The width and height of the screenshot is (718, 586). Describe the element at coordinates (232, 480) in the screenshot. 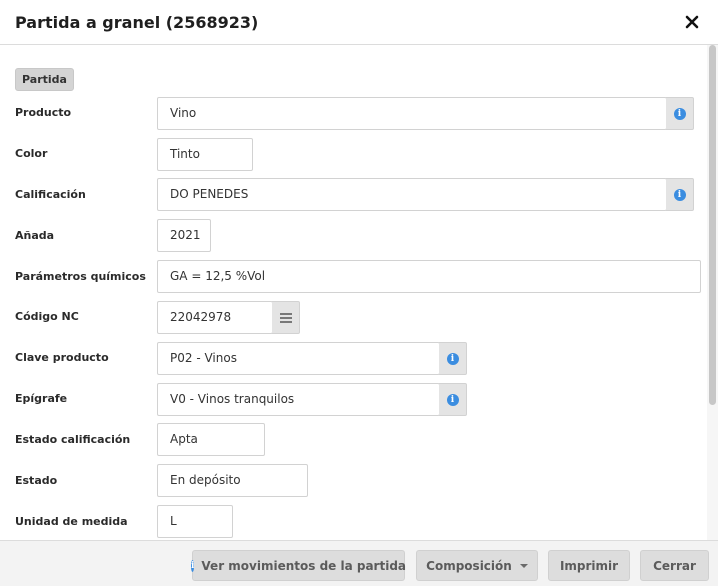

I see `estado-field: En depósito` at that location.